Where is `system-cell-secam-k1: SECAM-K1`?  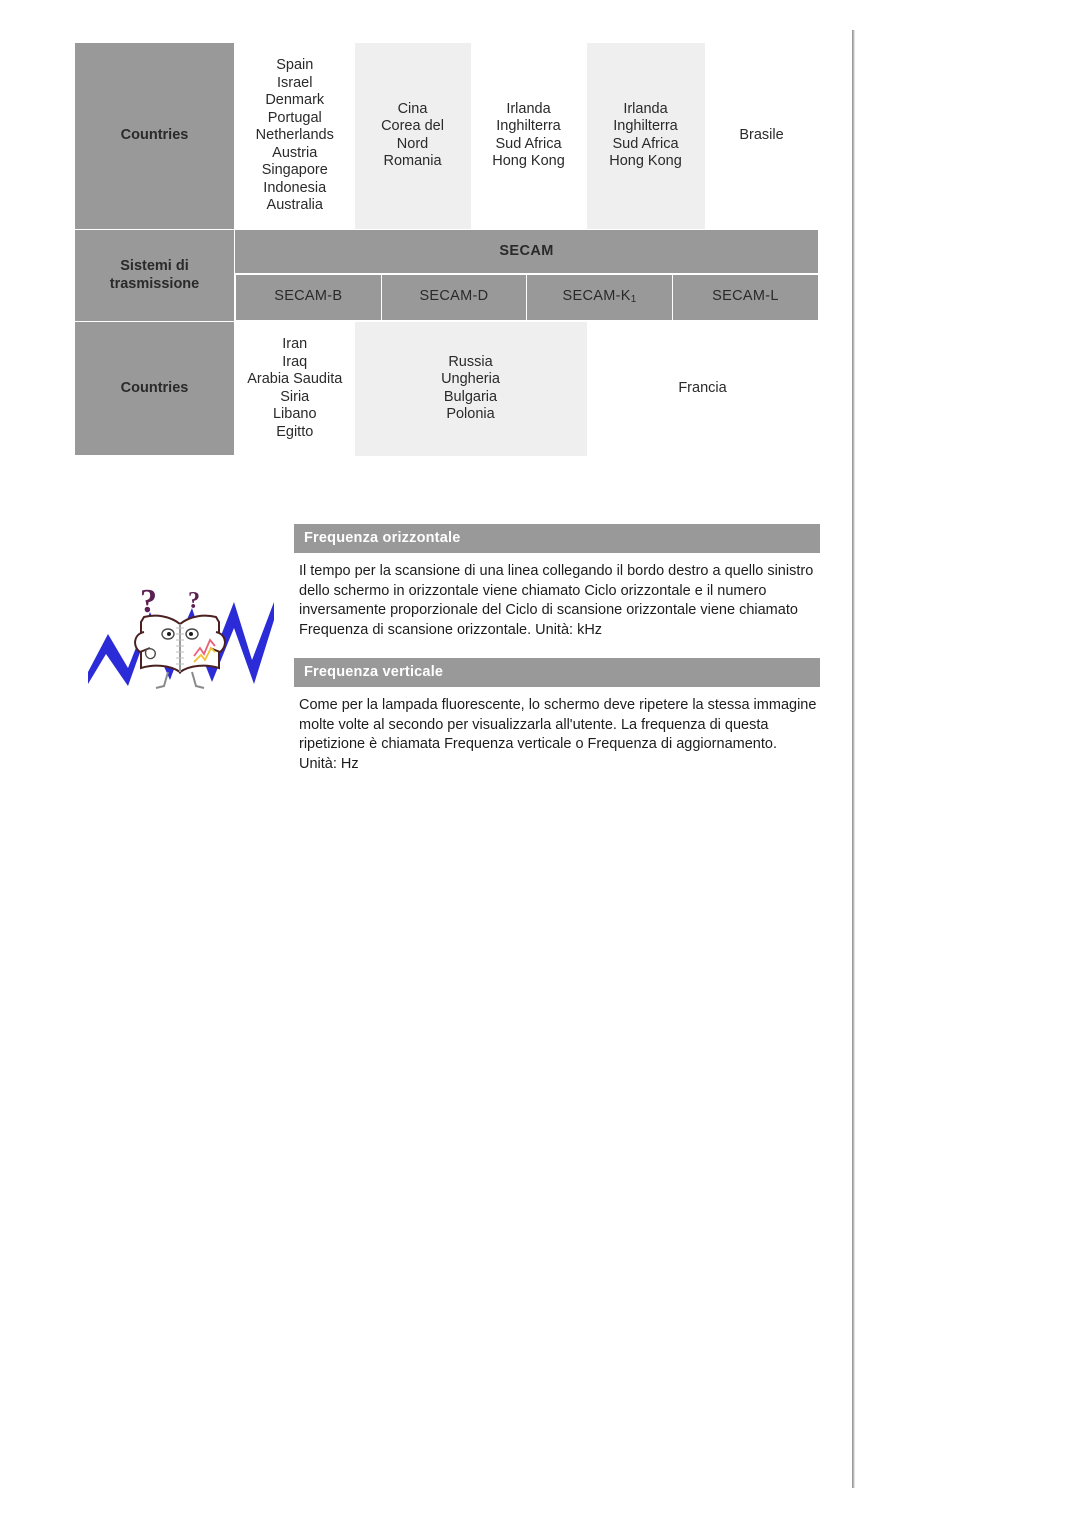
system-cell-secam-k1: SECAM-K1 is located at coordinates (599, 297).